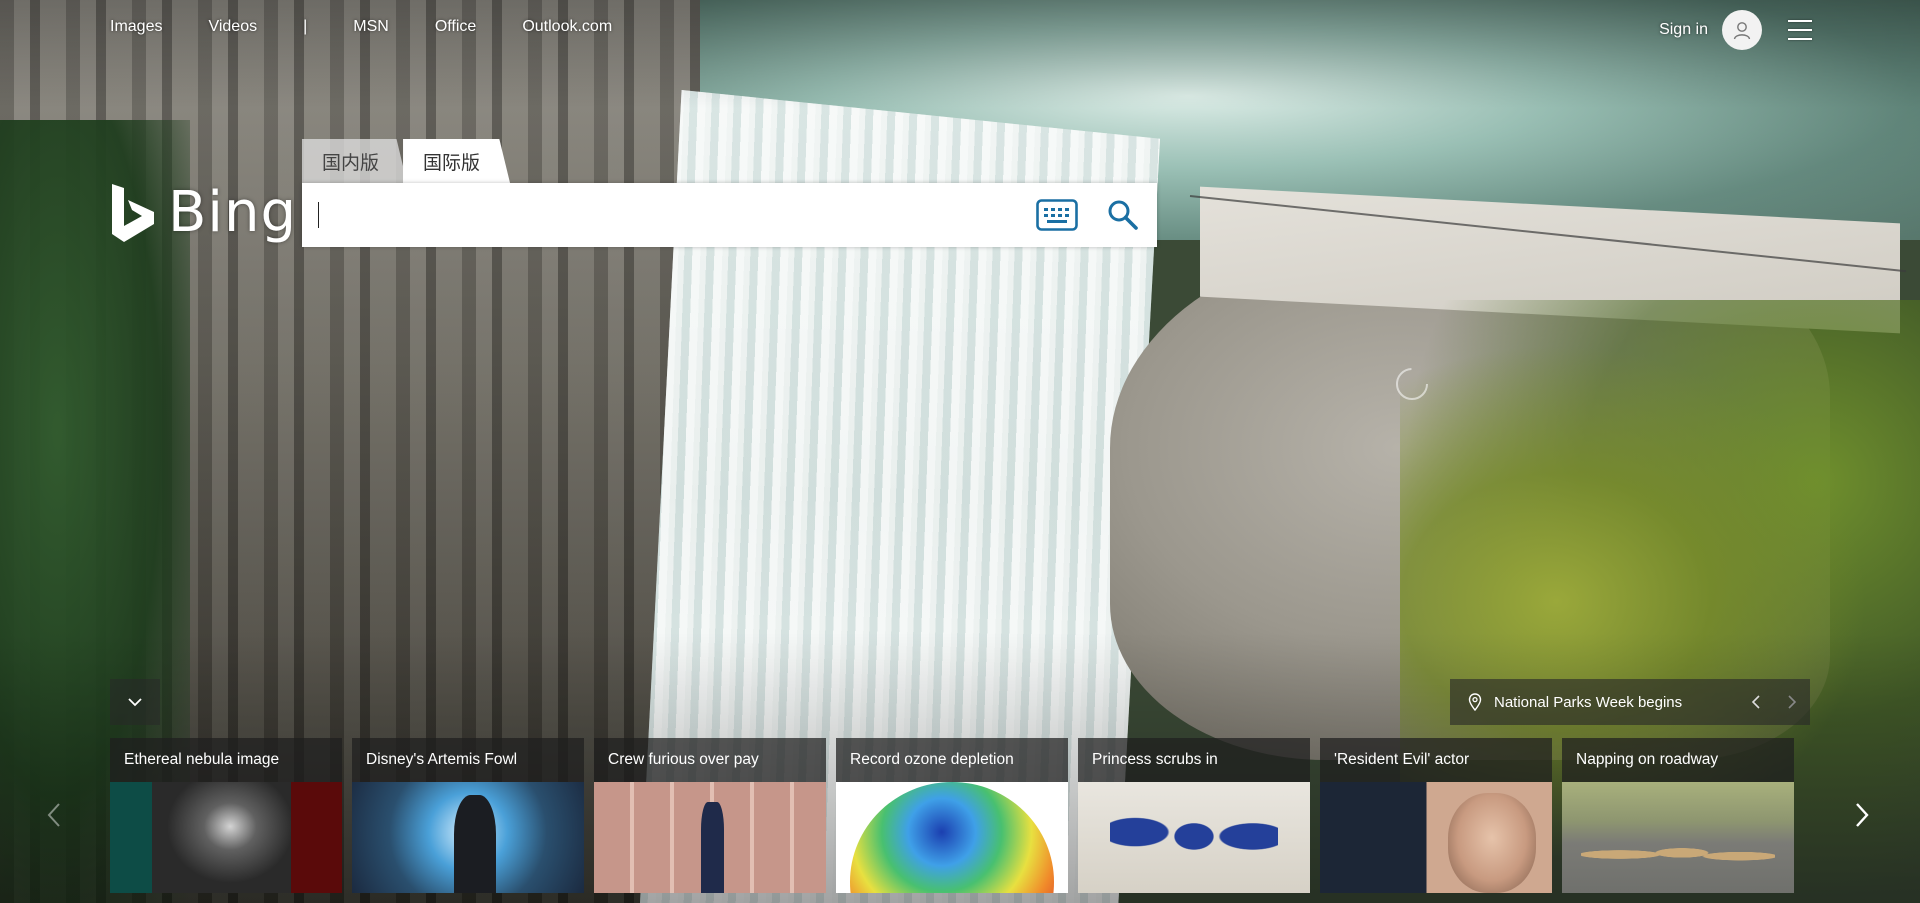  Describe the element at coordinates (1616, 702) in the screenshot. I see `image-title-link: National Parks Week begins` at that location.